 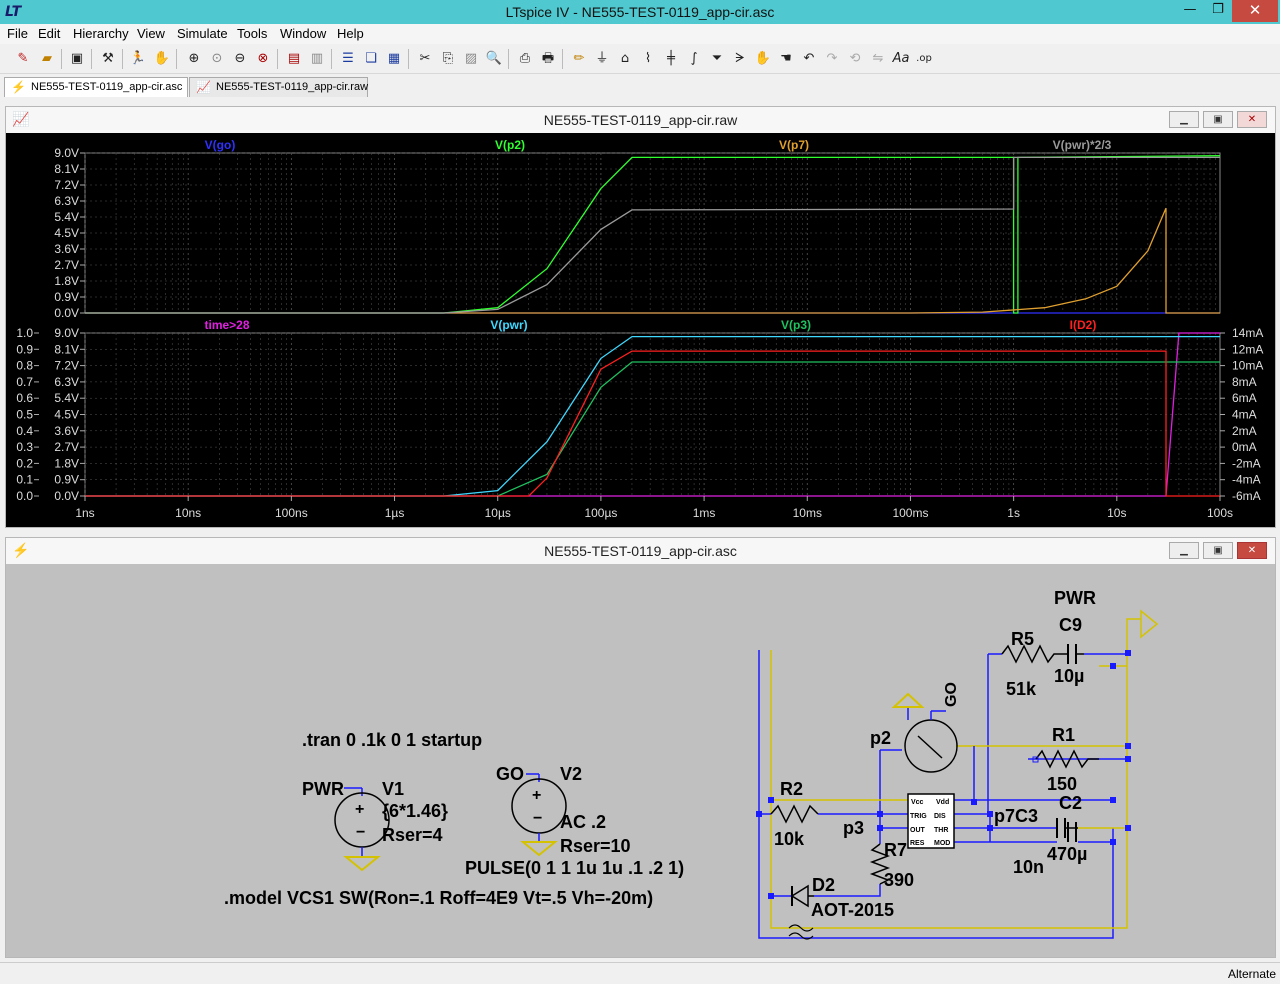 What do you see at coordinates (895, 850) in the screenshot?
I see `r7-name: R7` at bounding box center [895, 850].